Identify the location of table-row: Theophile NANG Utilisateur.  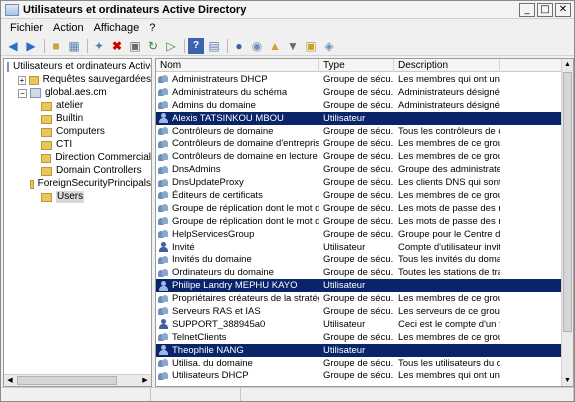
(359, 350).